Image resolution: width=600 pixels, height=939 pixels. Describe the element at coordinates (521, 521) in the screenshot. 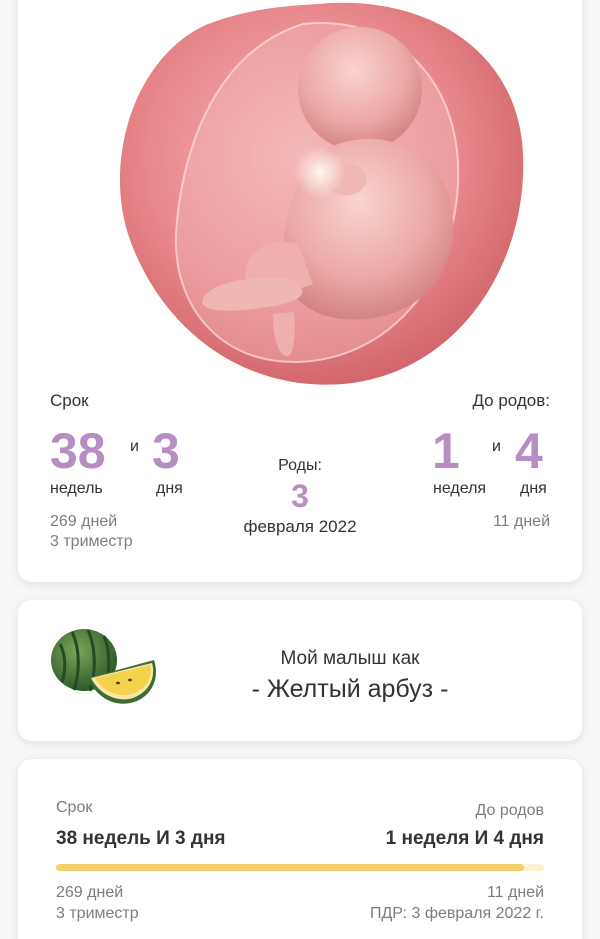

I see `until-total-days: 11 дней` at that location.